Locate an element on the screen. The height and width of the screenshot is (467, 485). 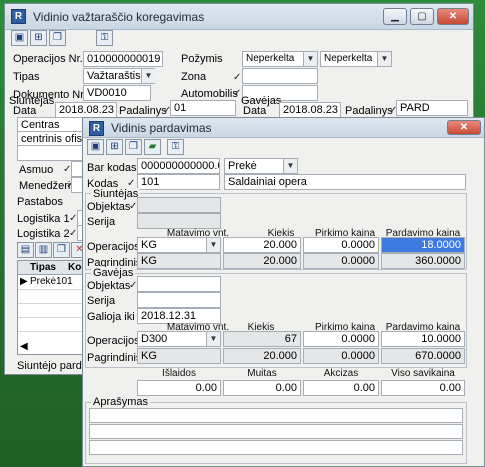
gavejas-padalinys-field: PARD is located at coordinates (432, 108).